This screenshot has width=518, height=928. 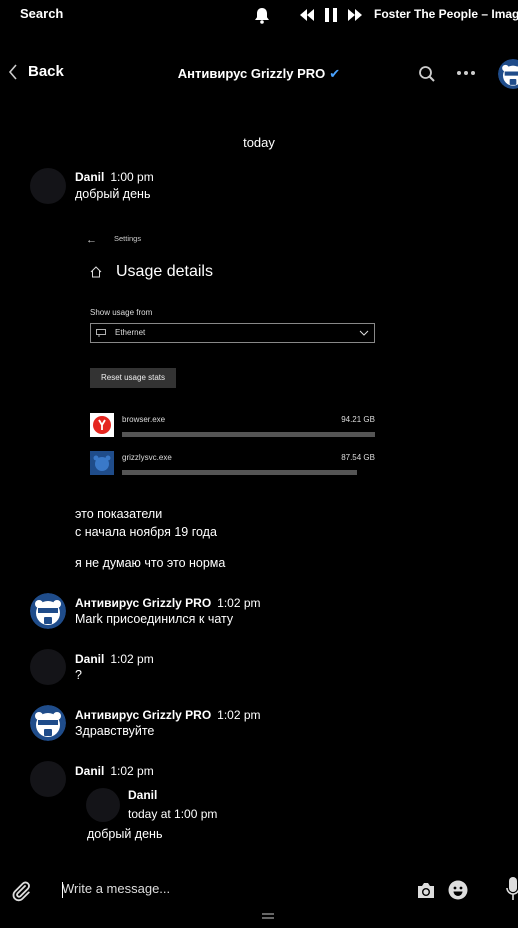 I want to click on previous-icon, so click(x=307, y=15).